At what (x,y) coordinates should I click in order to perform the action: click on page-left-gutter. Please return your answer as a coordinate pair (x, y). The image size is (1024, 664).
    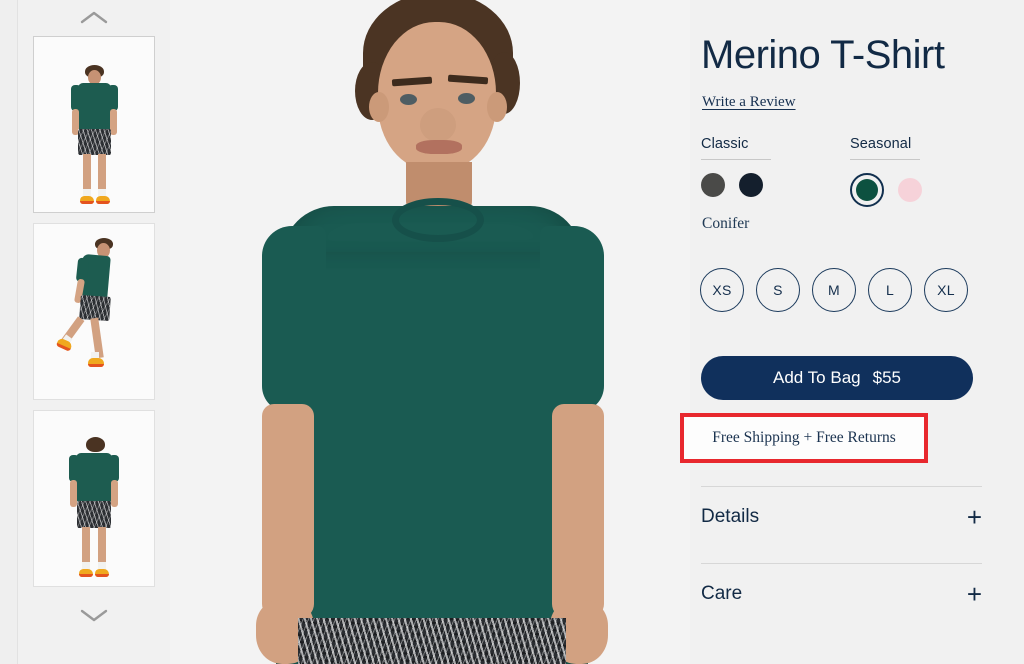
    Looking at the image, I should click on (9, 332).